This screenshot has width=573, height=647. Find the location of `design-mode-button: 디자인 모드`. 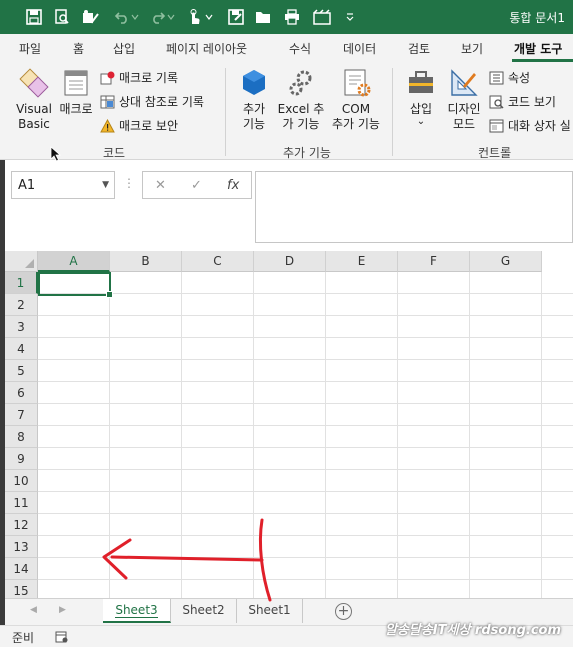

design-mode-button: 디자인 모드 is located at coordinates (464, 100).